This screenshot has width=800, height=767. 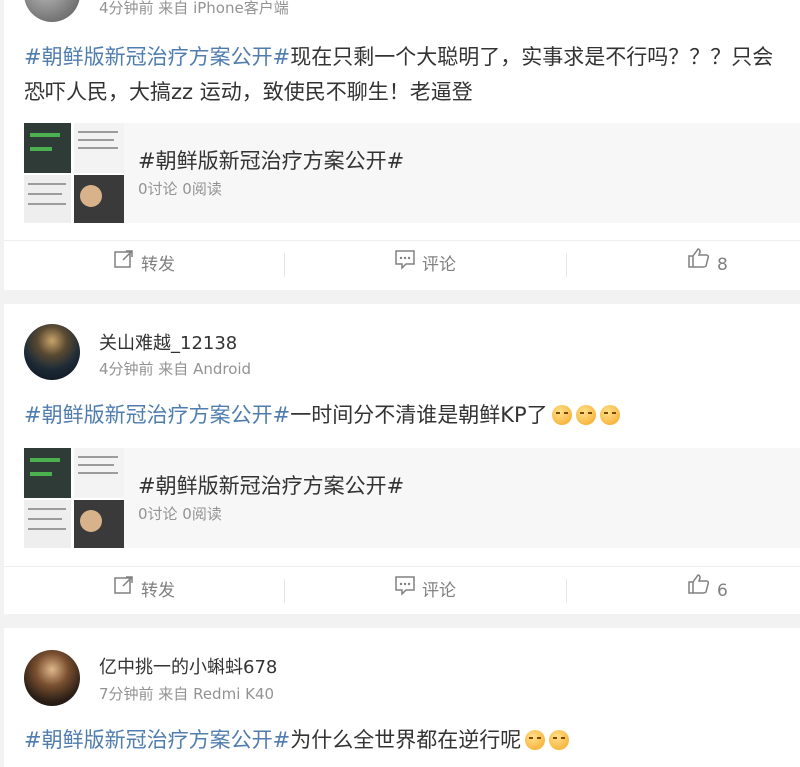 I want to click on action-bar: 转发 评论 6, so click(x=402, y=590).